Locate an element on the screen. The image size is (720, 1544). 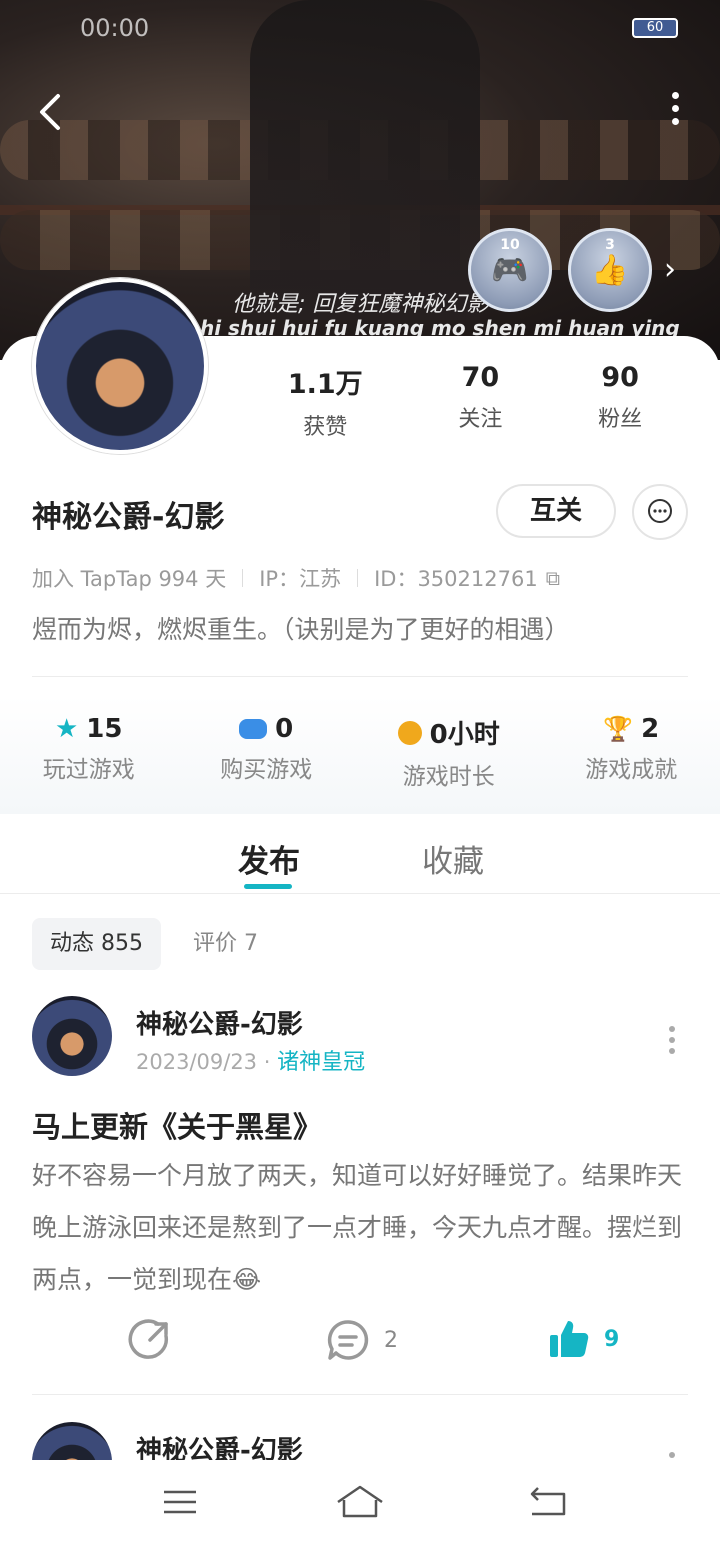
chat-bubble-icon is located at coordinates (660, 511).